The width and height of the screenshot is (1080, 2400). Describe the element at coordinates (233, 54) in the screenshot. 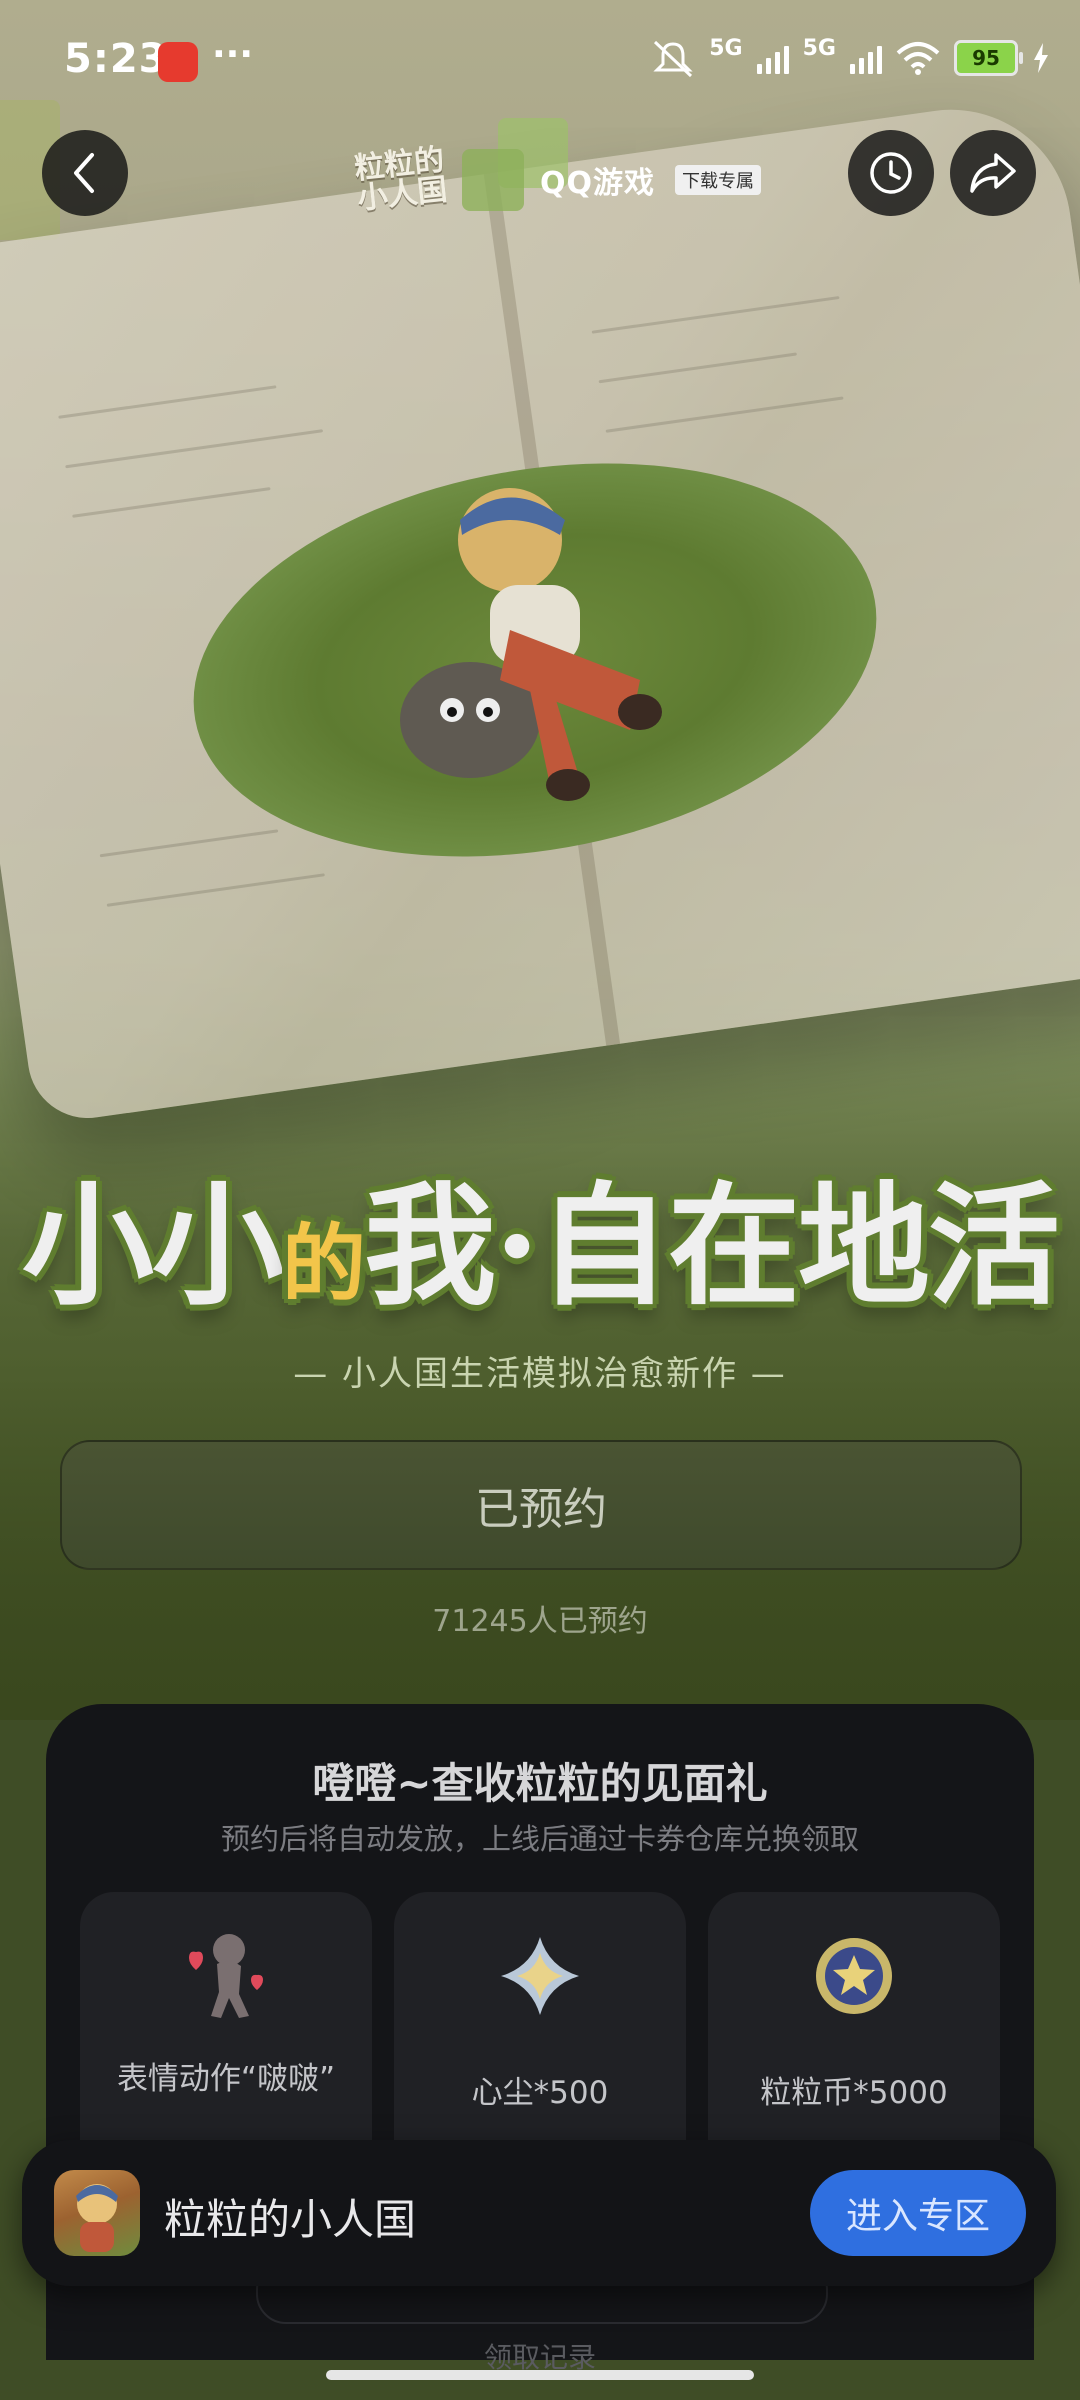

I see `more-notifications-indicator: ···` at that location.